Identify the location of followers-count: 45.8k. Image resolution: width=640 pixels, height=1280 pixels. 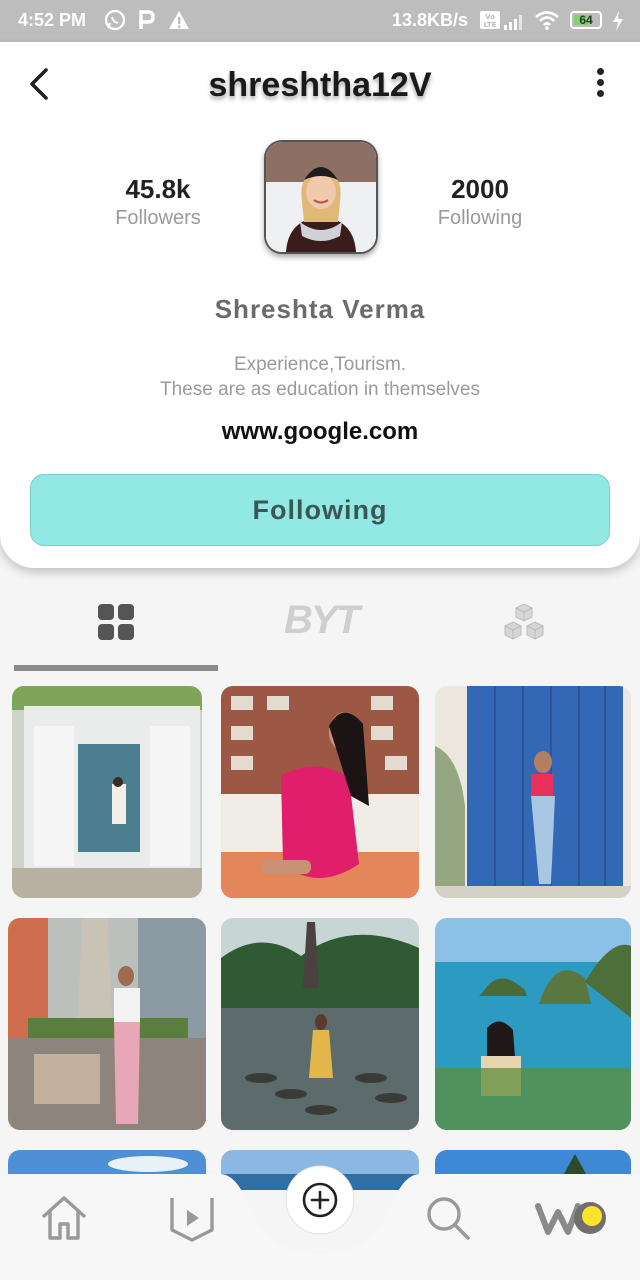
(158, 189).